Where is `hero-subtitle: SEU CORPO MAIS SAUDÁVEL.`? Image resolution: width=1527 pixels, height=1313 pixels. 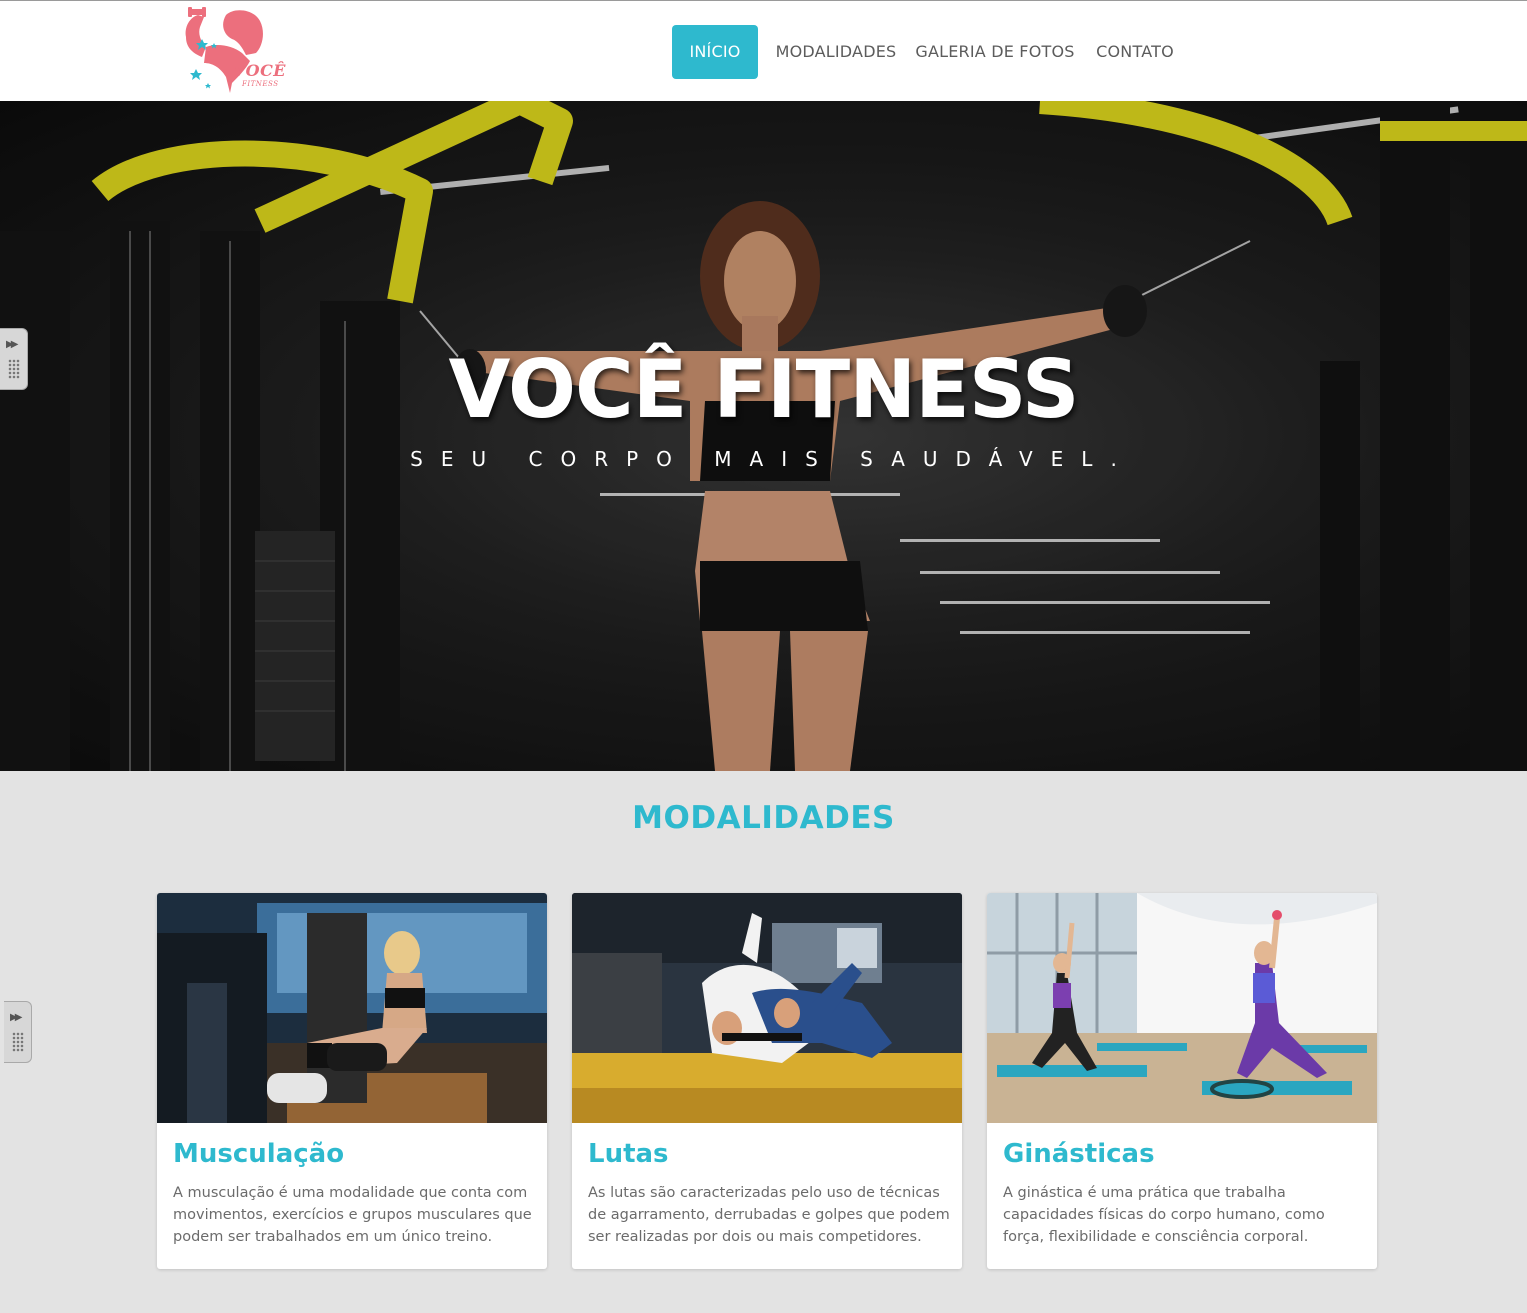
hero-subtitle: SEU CORPO MAIS SAUDÁVEL. is located at coordinates (772, 459).